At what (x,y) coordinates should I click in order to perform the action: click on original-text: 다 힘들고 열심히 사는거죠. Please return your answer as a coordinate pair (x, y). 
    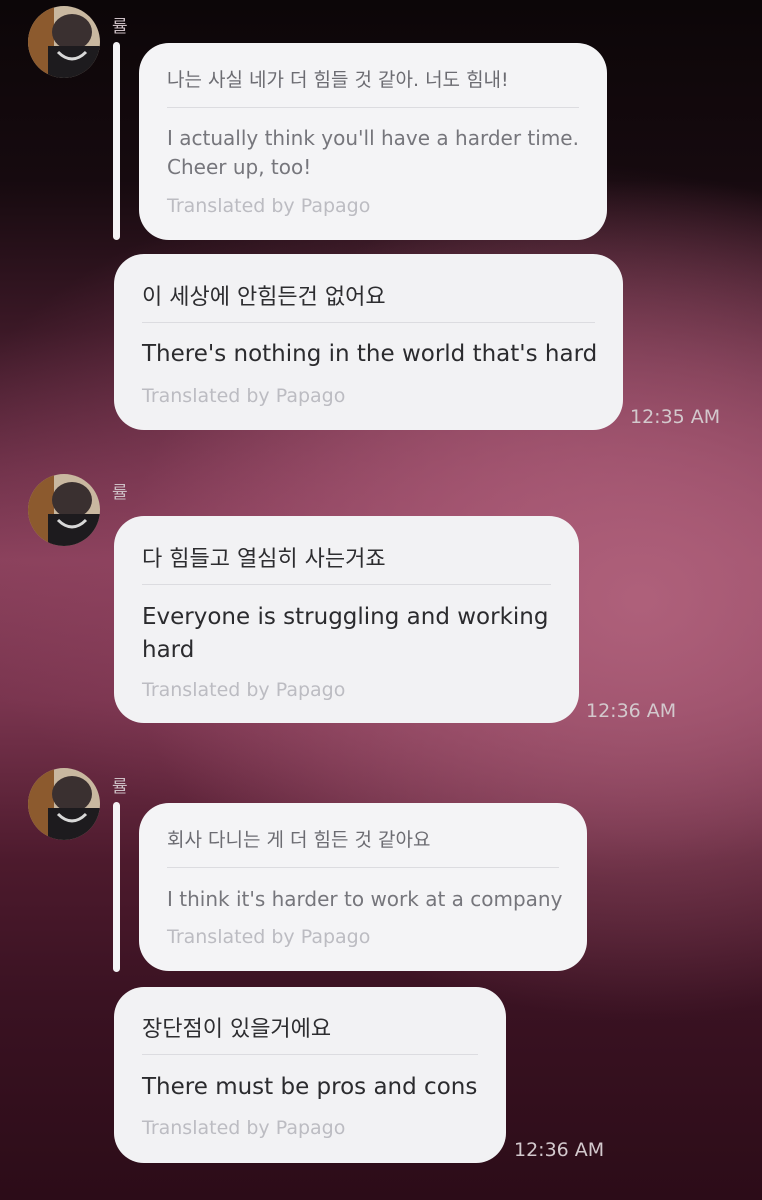
    Looking at the image, I should click on (264, 559).